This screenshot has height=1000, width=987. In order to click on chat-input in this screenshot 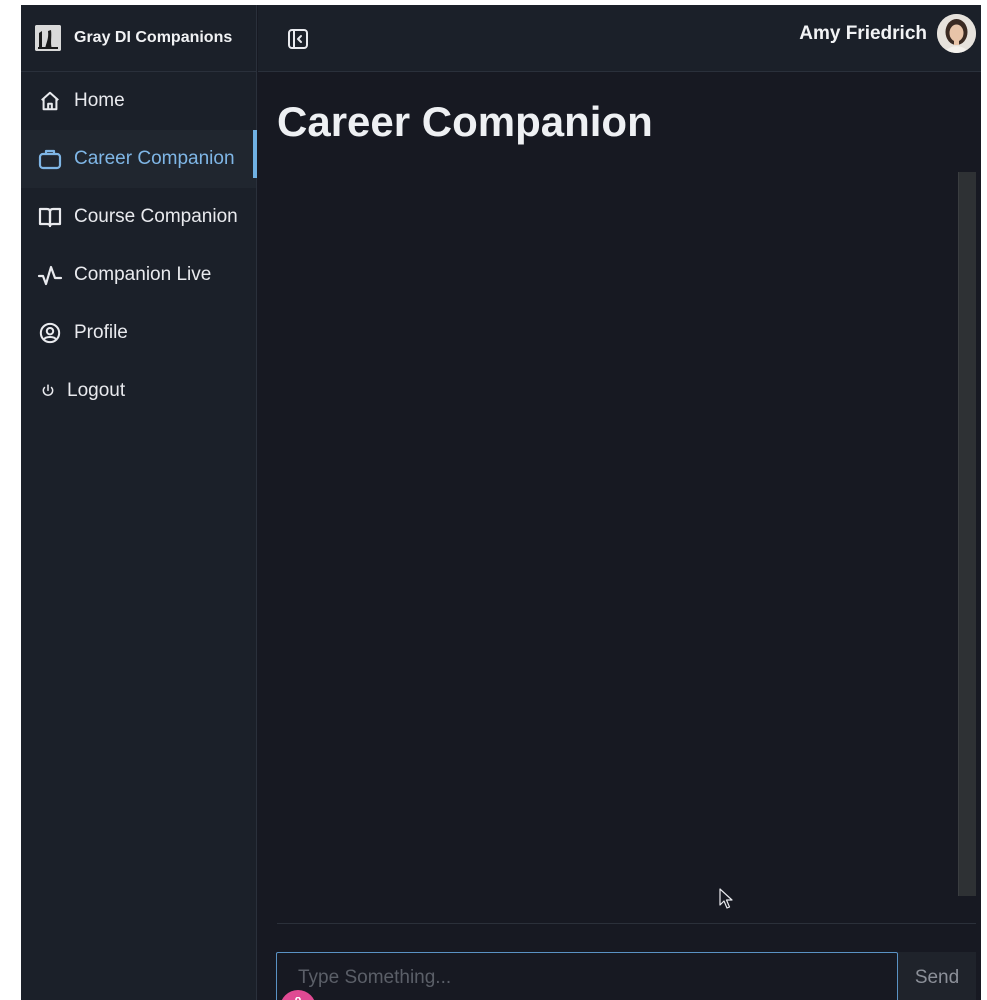, I will do `click(587, 976)`.